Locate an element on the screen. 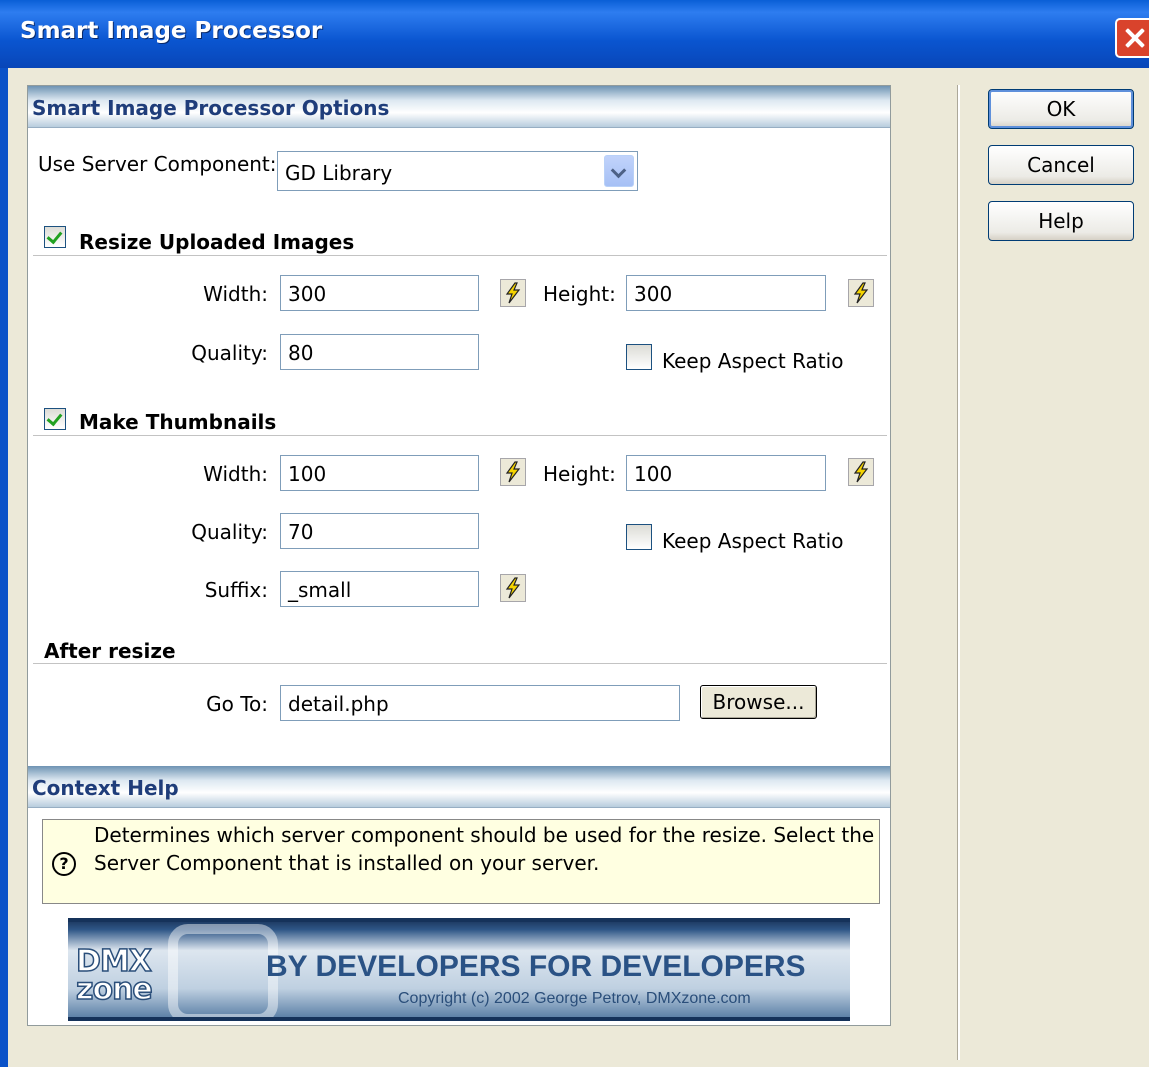  resize-keep-aspect-checkbox is located at coordinates (639, 357).